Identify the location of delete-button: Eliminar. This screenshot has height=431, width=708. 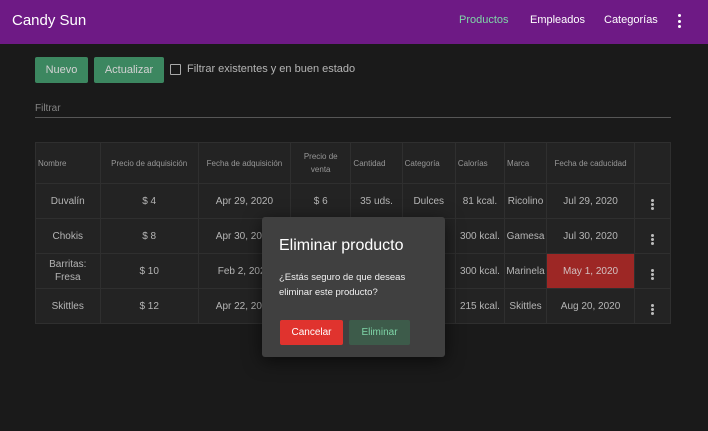
(379, 332).